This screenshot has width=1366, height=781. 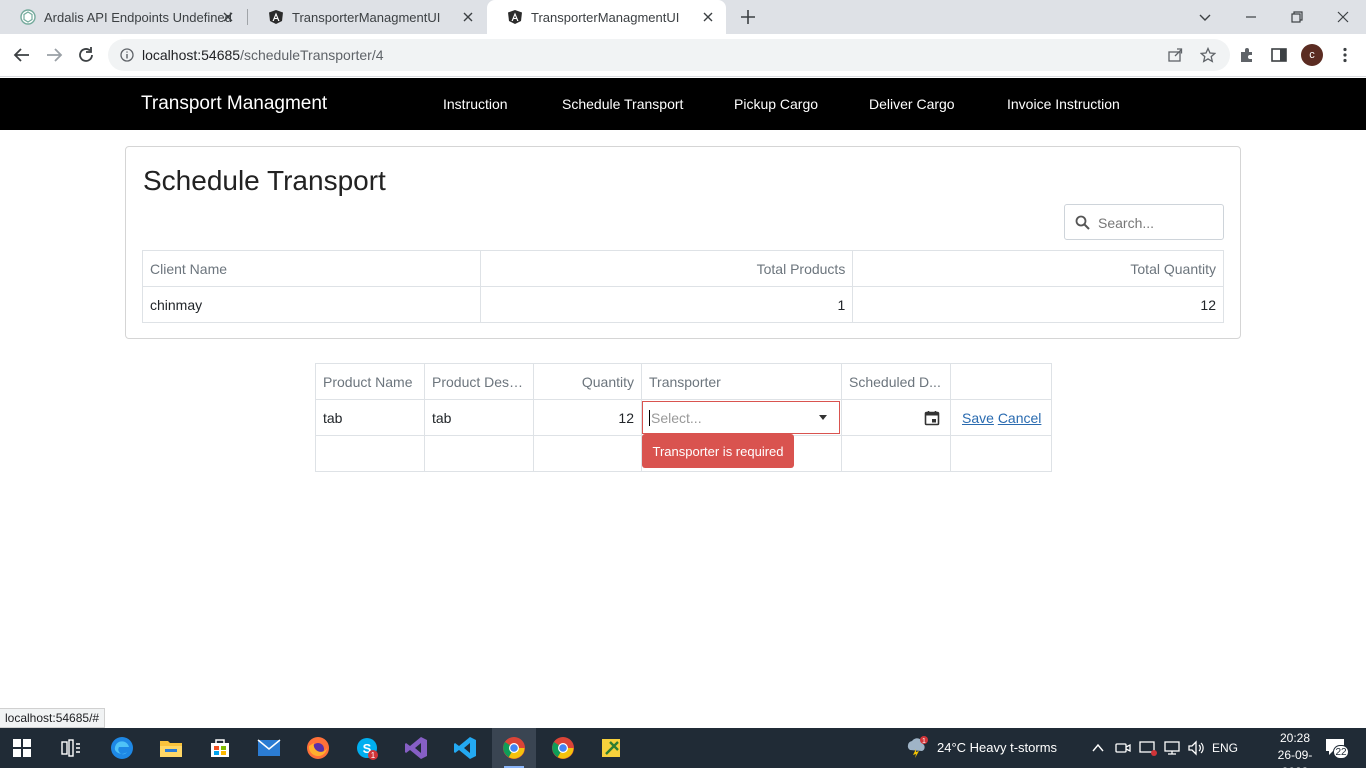 I want to click on status-url-bar: localhost:54685/#, so click(x=53, y=718).